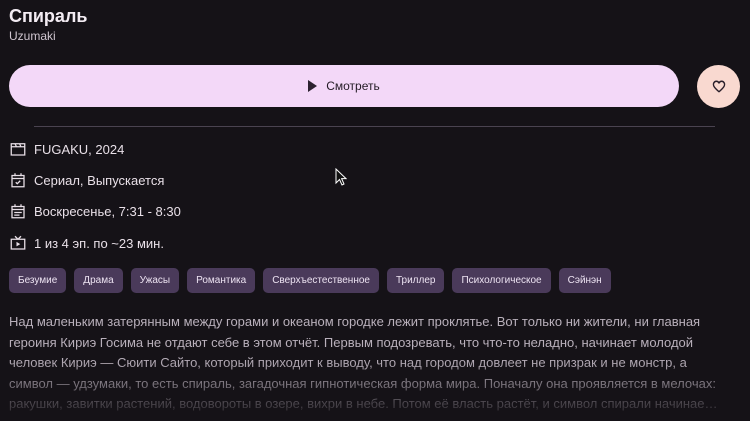  I want to click on info-episodes: 1 из 4 эп. по ~23 мин., so click(86, 243).